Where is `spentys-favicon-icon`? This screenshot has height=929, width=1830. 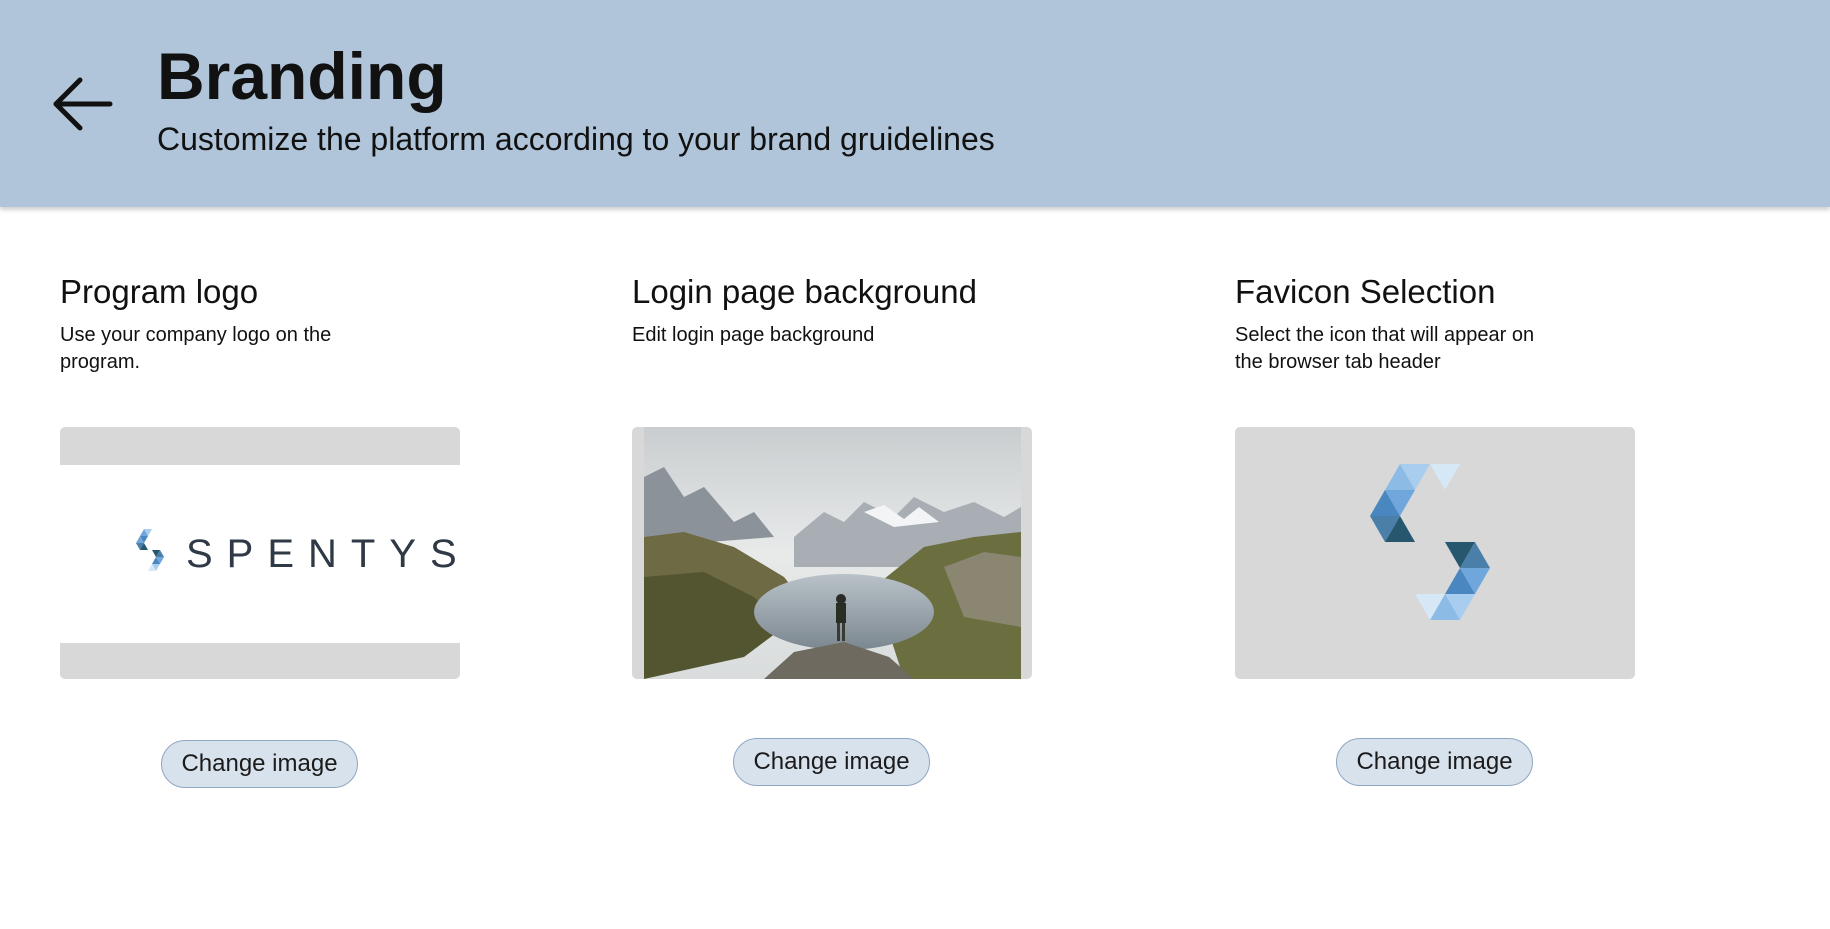
spentys-favicon-icon is located at coordinates (1430, 542).